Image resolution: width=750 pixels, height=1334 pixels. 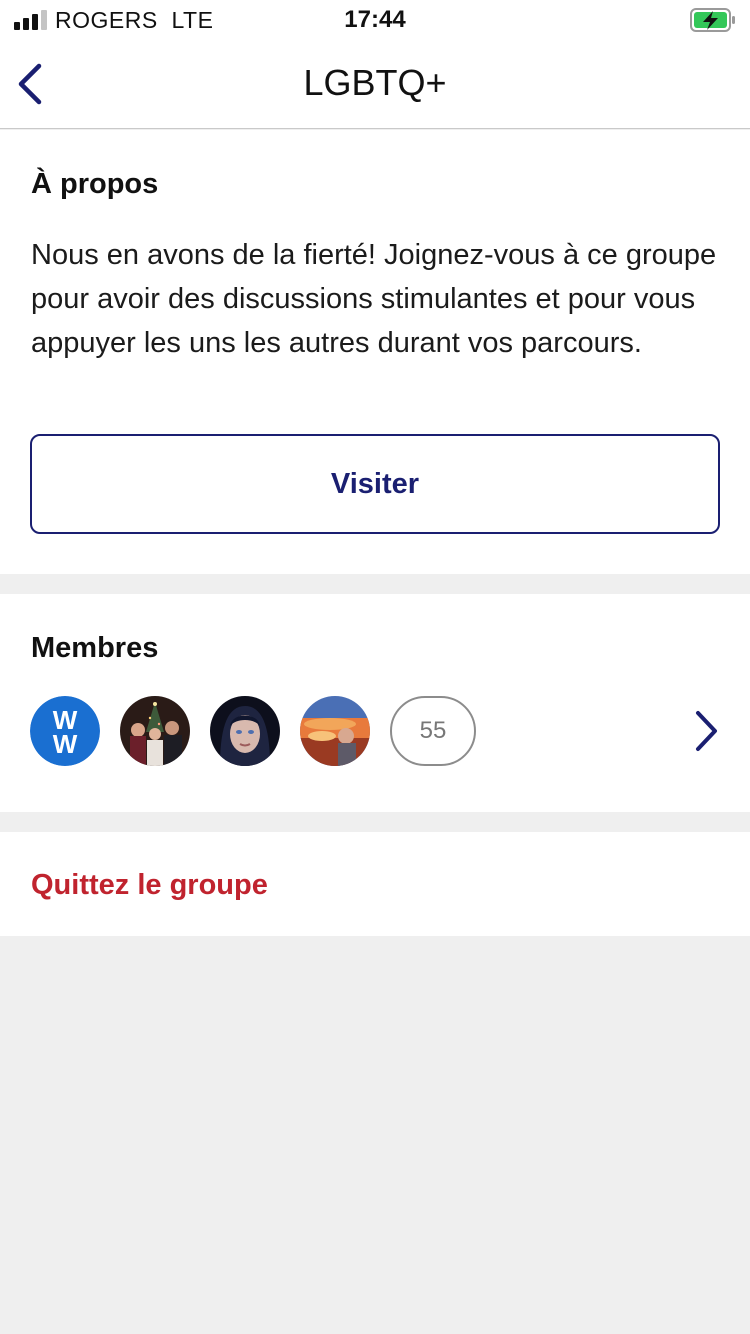 What do you see at coordinates (335, 731) in the screenshot?
I see `member-avatar-sunset` at bounding box center [335, 731].